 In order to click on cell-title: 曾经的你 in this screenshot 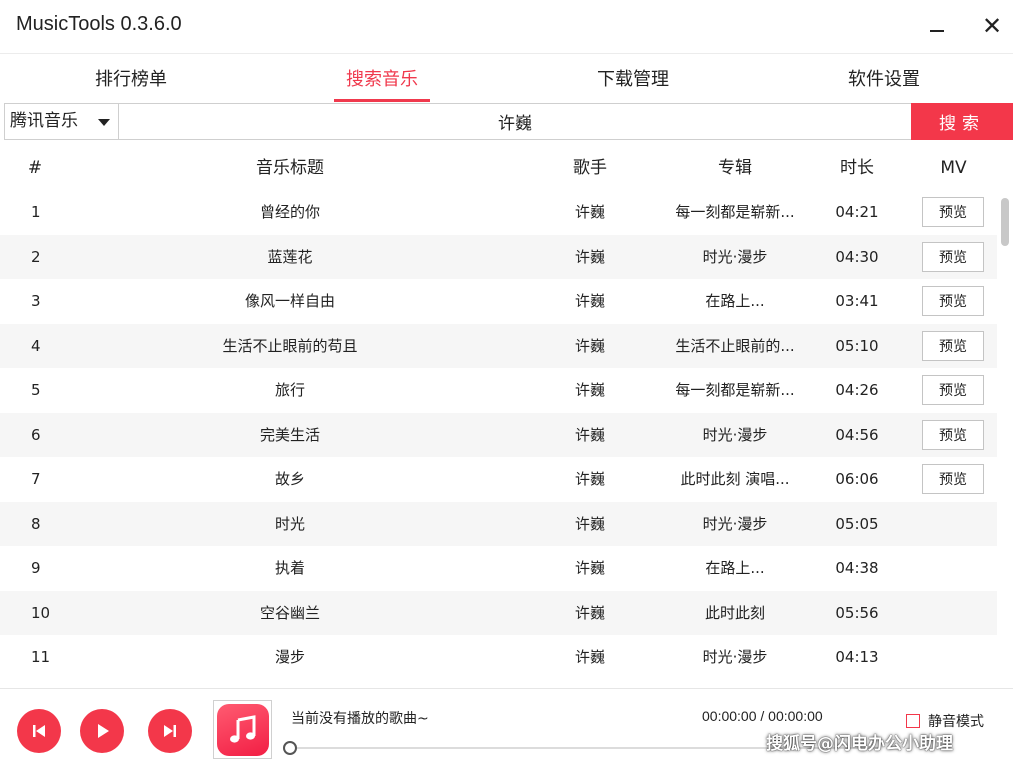, I will do `click(289, 212)`.